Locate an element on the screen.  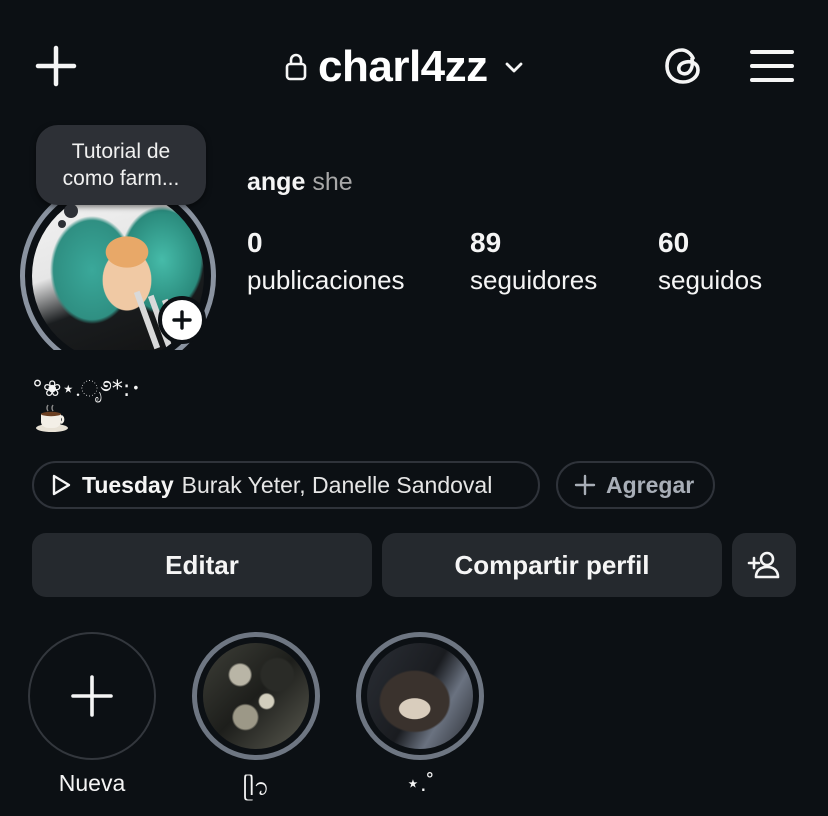
hamburger-menu-icon is located at coordinates (772, 66).